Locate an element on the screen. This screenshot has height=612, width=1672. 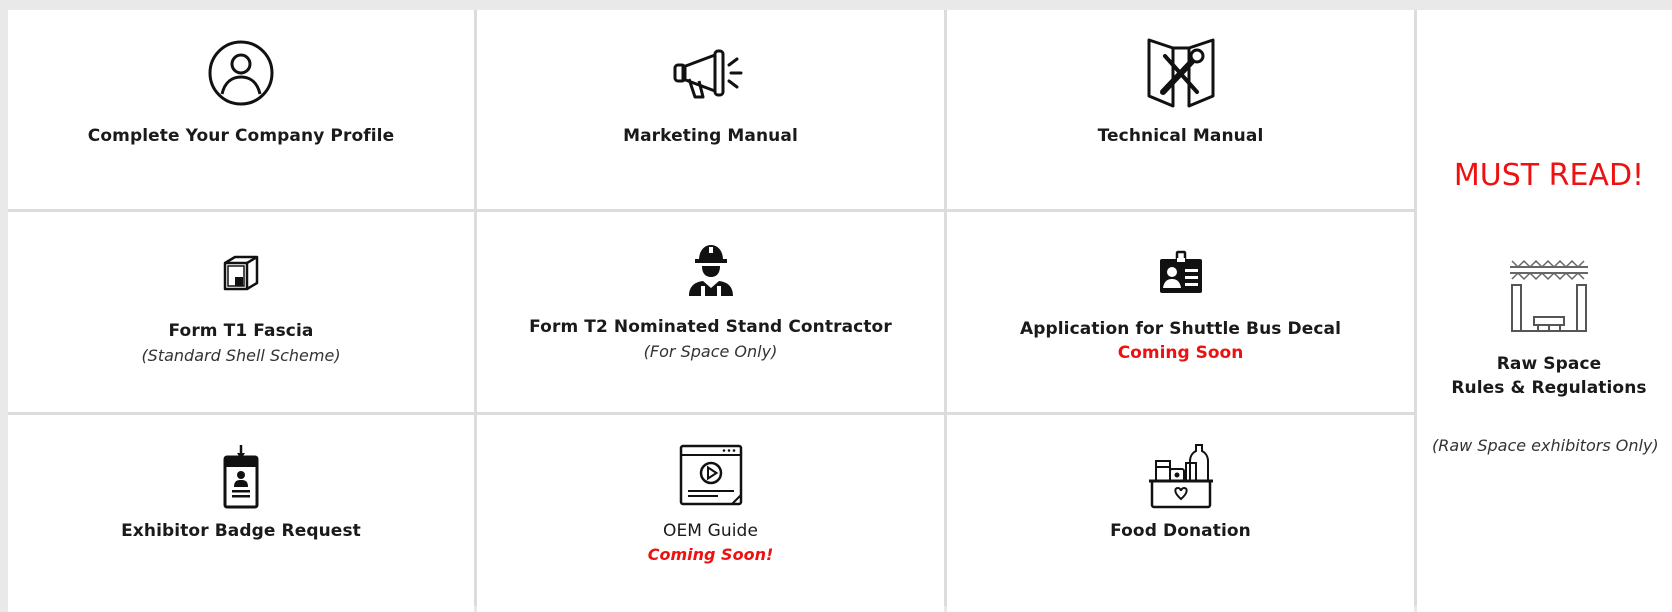
tile-company-profile: Complete Your Company Profile is located at coordinates (241, 109).